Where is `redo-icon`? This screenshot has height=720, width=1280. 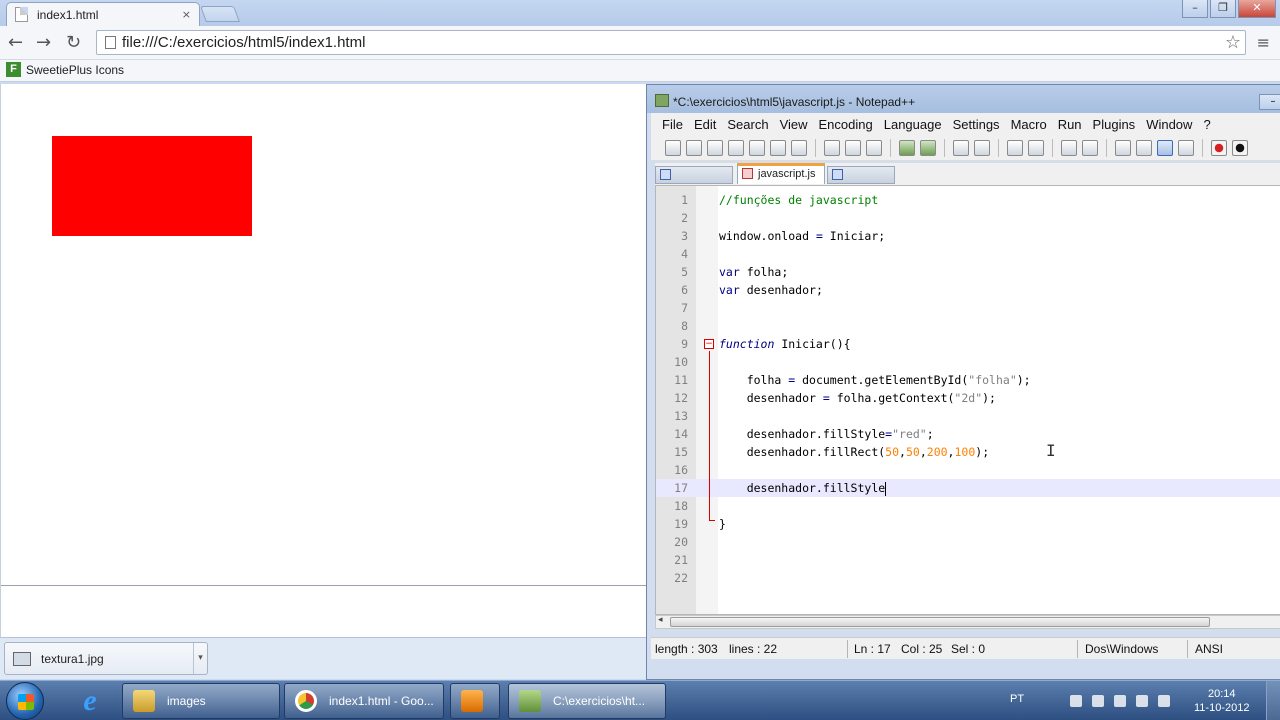 redo-icon is located at coordinates (928, 147).